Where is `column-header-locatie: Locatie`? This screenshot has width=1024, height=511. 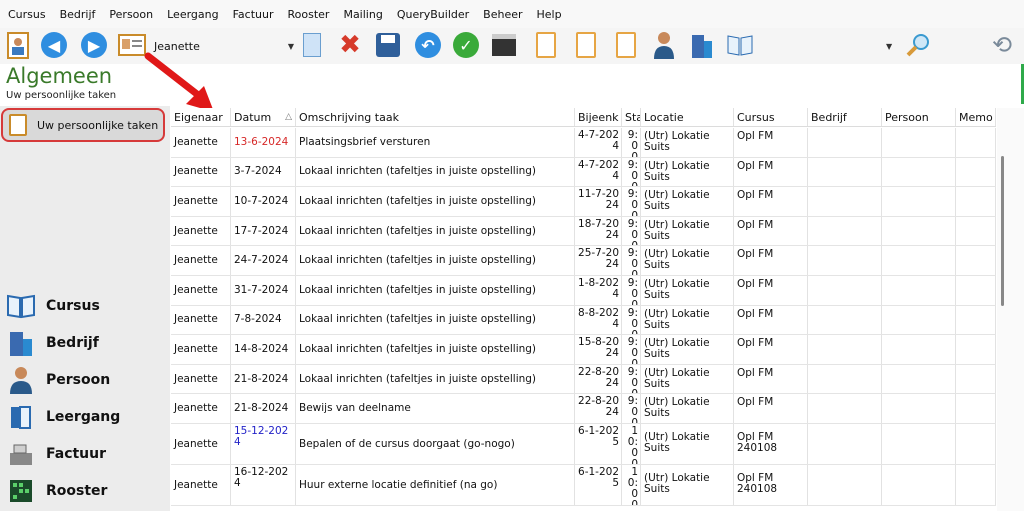 column-header-locatie: Locatie is located at coordinates (687, 117).